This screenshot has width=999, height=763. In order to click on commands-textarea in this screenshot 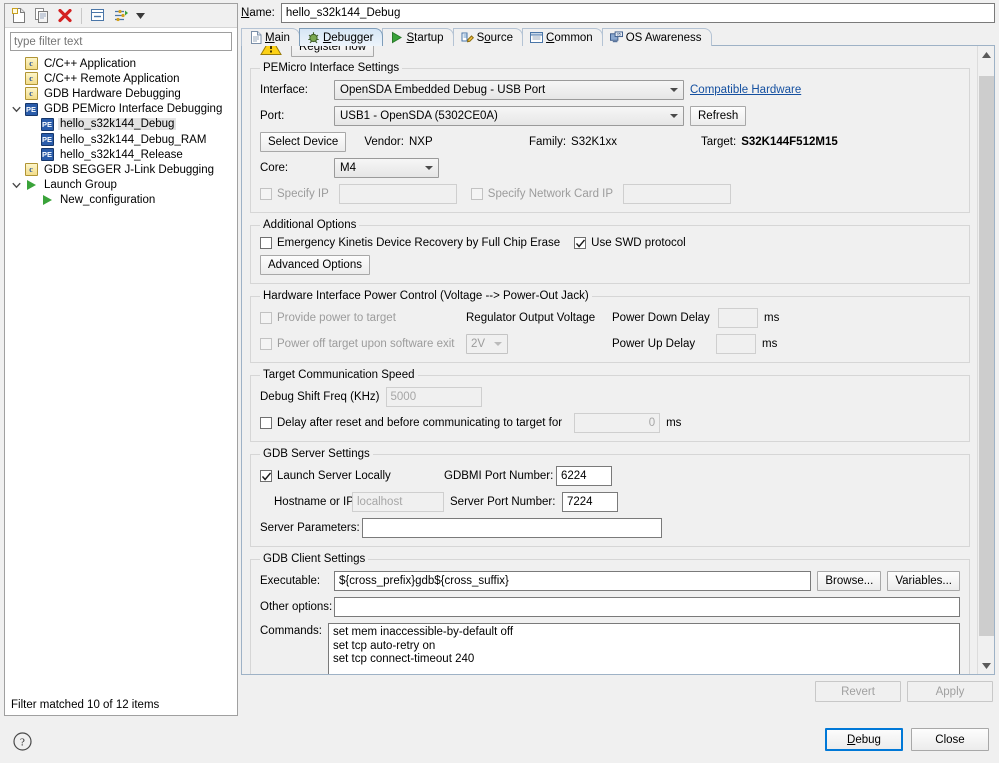, I will do `click(644, 648)`.